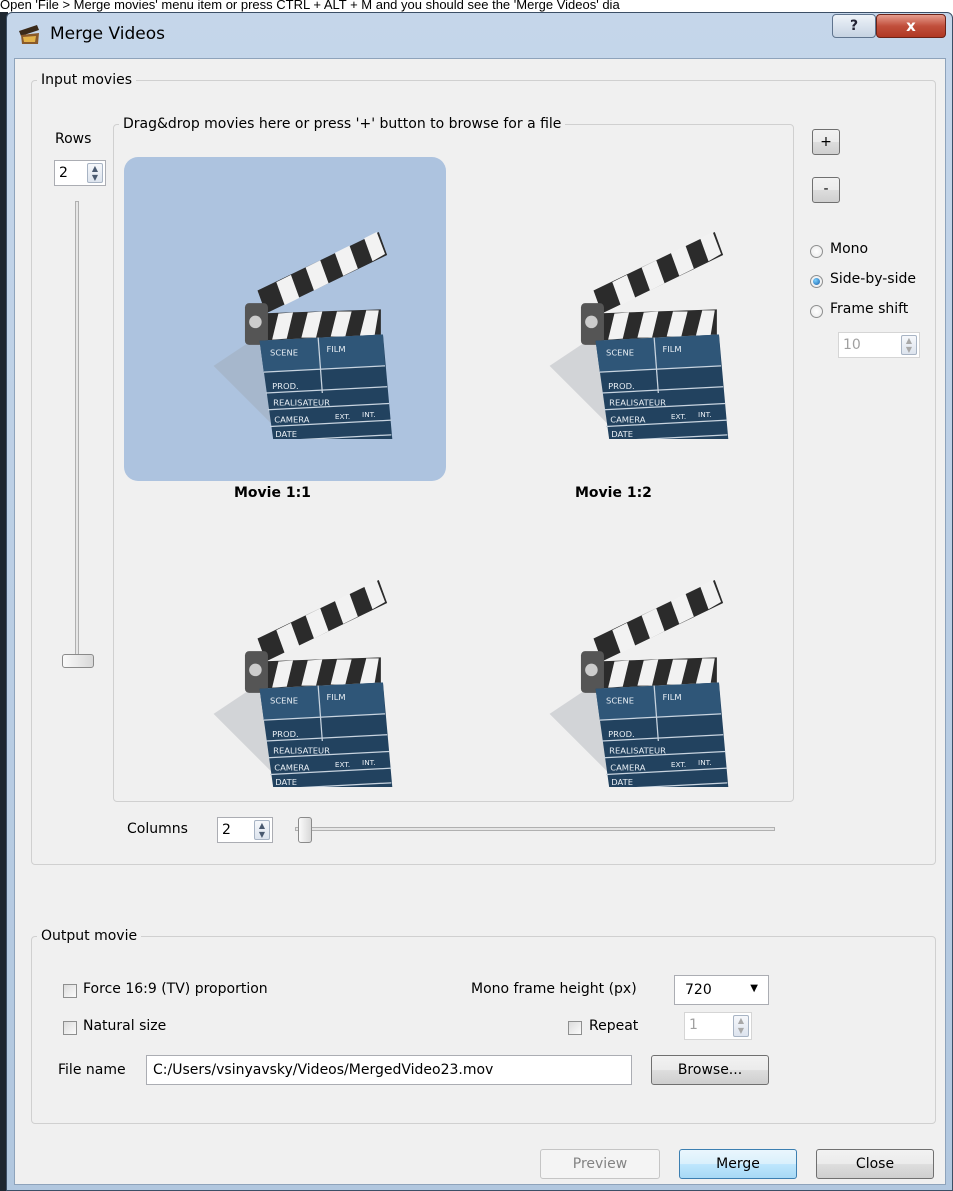  Describe the element at coordinates (826, 142) in the screenshot. I see `add-movie-button: +` at that location.